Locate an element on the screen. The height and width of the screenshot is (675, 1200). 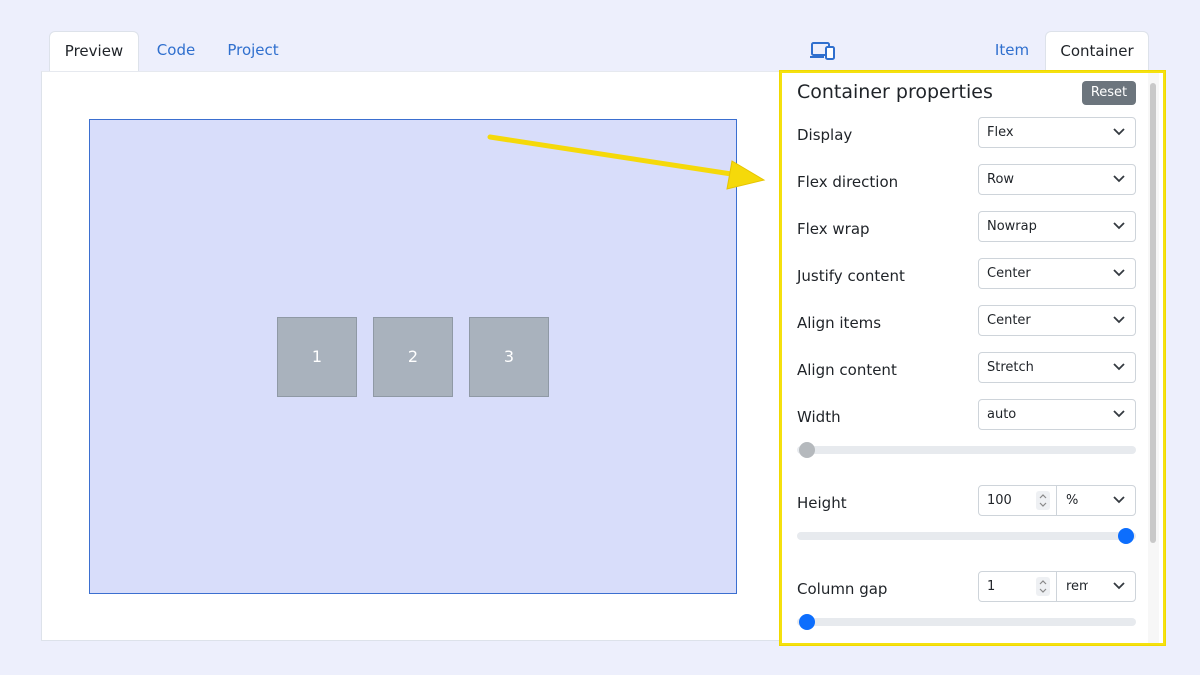
height-input: 100 is located at coordinates (1017, 500).